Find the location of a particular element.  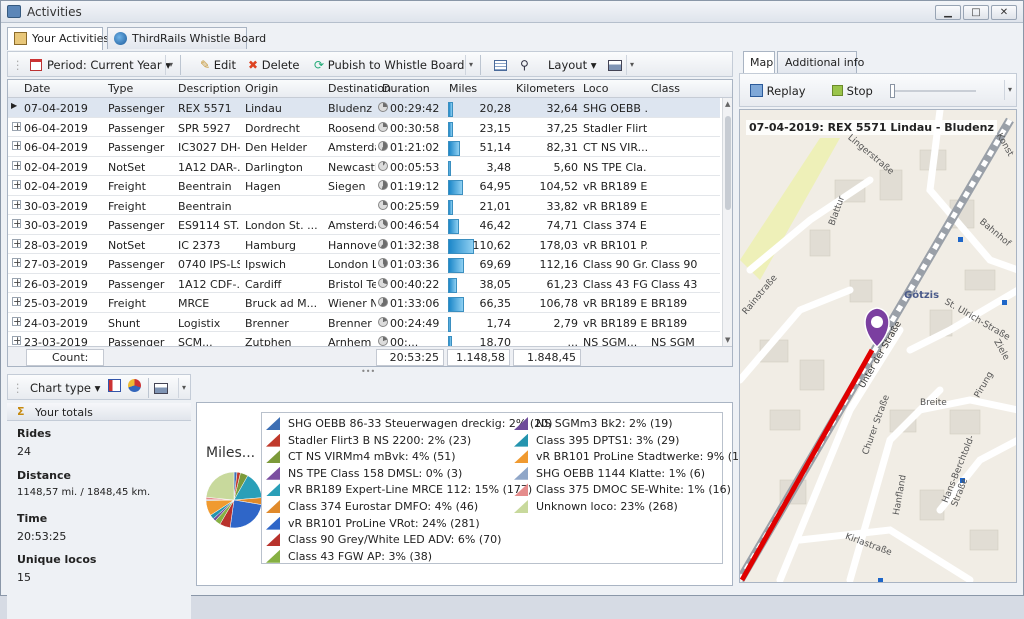

cell-type: NotSet is located at coordinates (127, 245).